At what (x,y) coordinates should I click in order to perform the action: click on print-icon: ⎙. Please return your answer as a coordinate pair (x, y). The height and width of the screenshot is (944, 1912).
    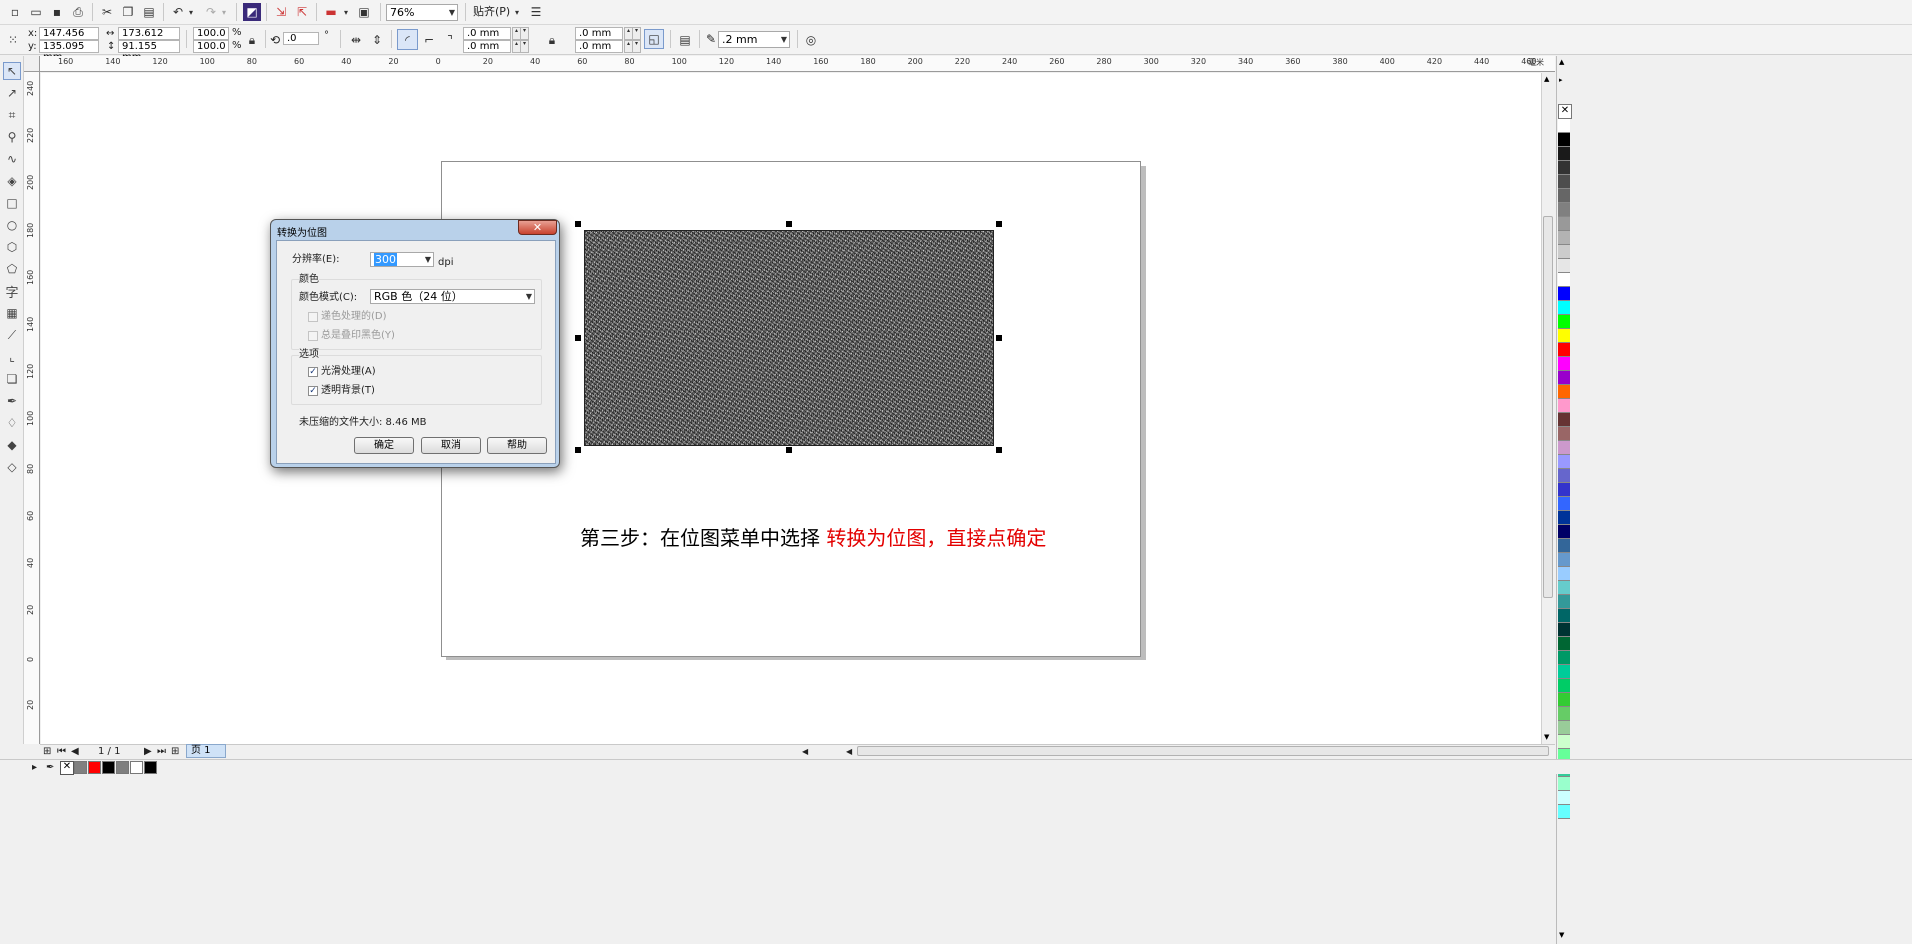
    Looking at the image, I should click on (78, 12).